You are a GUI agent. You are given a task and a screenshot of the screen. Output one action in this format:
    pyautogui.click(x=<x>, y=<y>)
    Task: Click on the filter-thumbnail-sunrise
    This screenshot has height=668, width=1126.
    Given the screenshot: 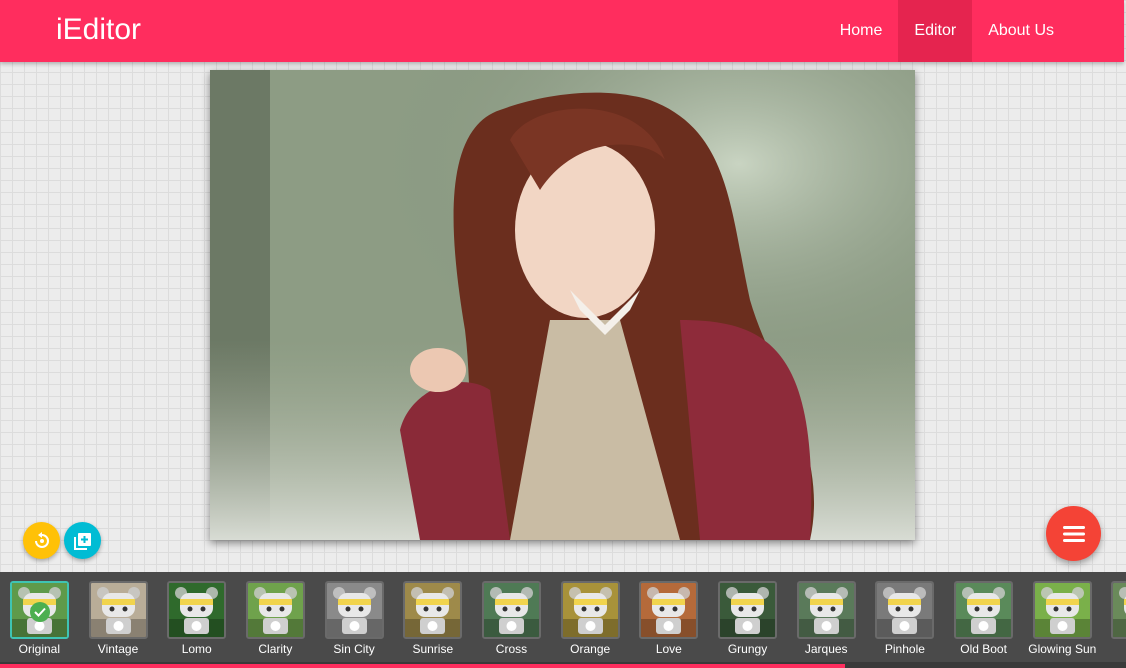 What is the action you would take?
    pyautogui.click(x=433, y=610)
    